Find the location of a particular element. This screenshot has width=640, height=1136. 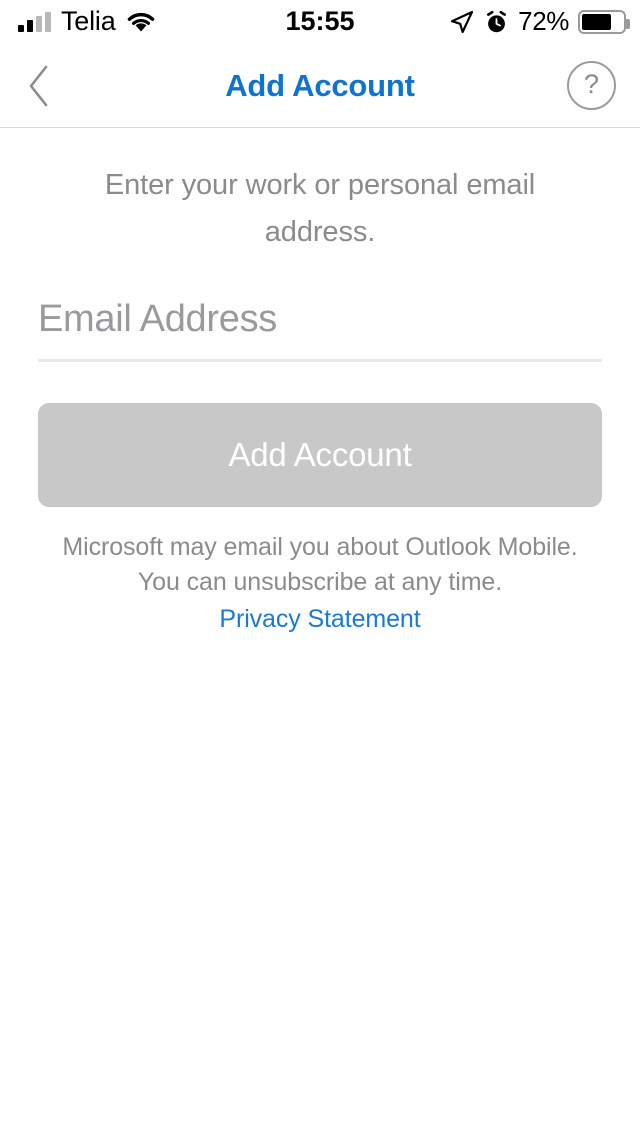

status-time: 15:55 is located at coordinates (320, 20).